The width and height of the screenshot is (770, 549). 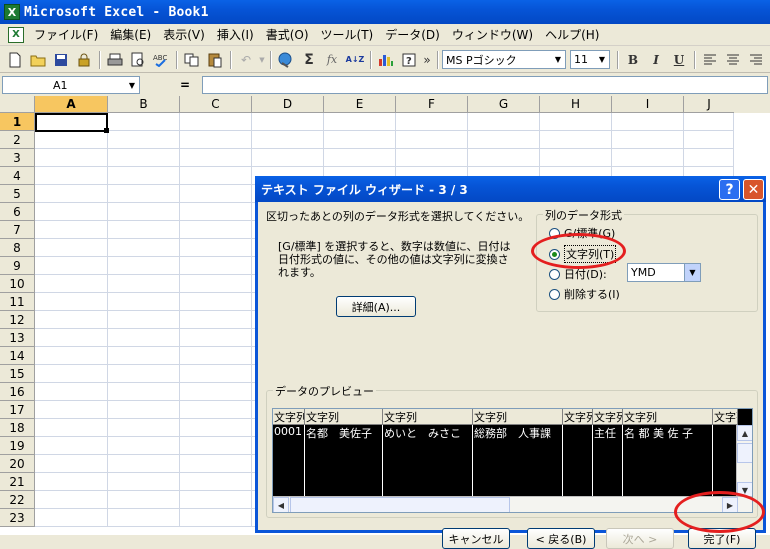 What do you see at coordinates (17, 356) in the screenshot?
I see `row-header: 14` at bounding box center [17, 356].